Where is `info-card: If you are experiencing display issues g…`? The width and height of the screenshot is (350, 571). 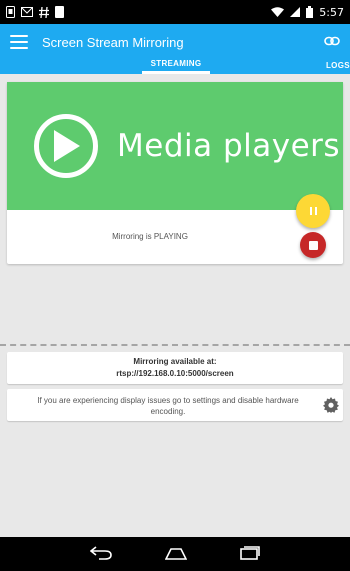 info-card: If you are experiencing display issues g… is located at coordinates (175, 405).